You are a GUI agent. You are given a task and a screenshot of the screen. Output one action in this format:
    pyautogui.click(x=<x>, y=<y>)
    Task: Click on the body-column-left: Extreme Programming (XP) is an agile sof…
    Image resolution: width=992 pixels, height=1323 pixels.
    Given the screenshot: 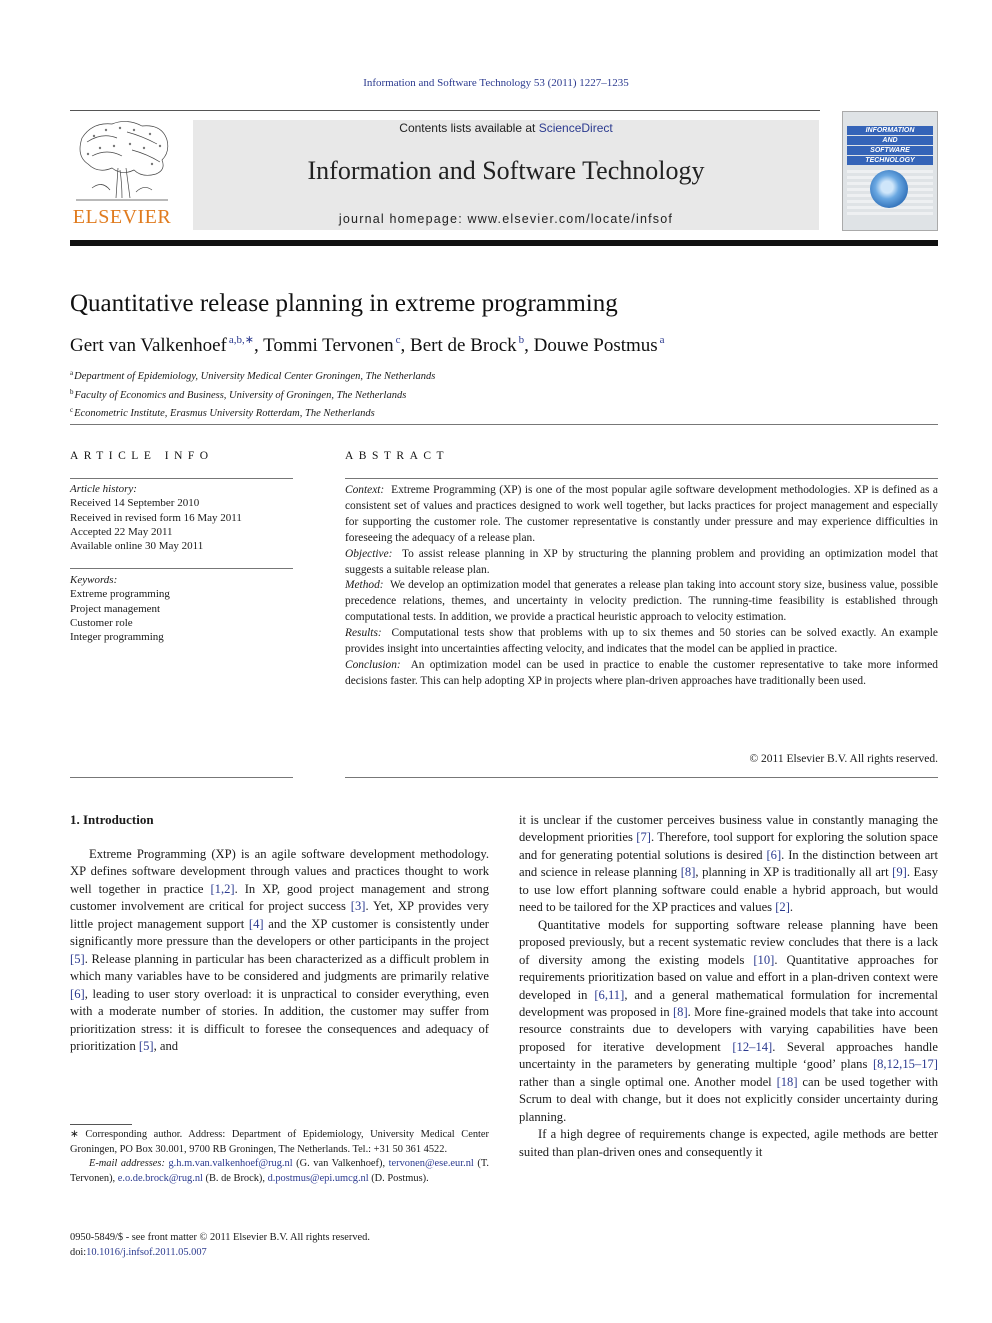 What is the action you would take?
    pyautogui.click(x=279, y=950)
    